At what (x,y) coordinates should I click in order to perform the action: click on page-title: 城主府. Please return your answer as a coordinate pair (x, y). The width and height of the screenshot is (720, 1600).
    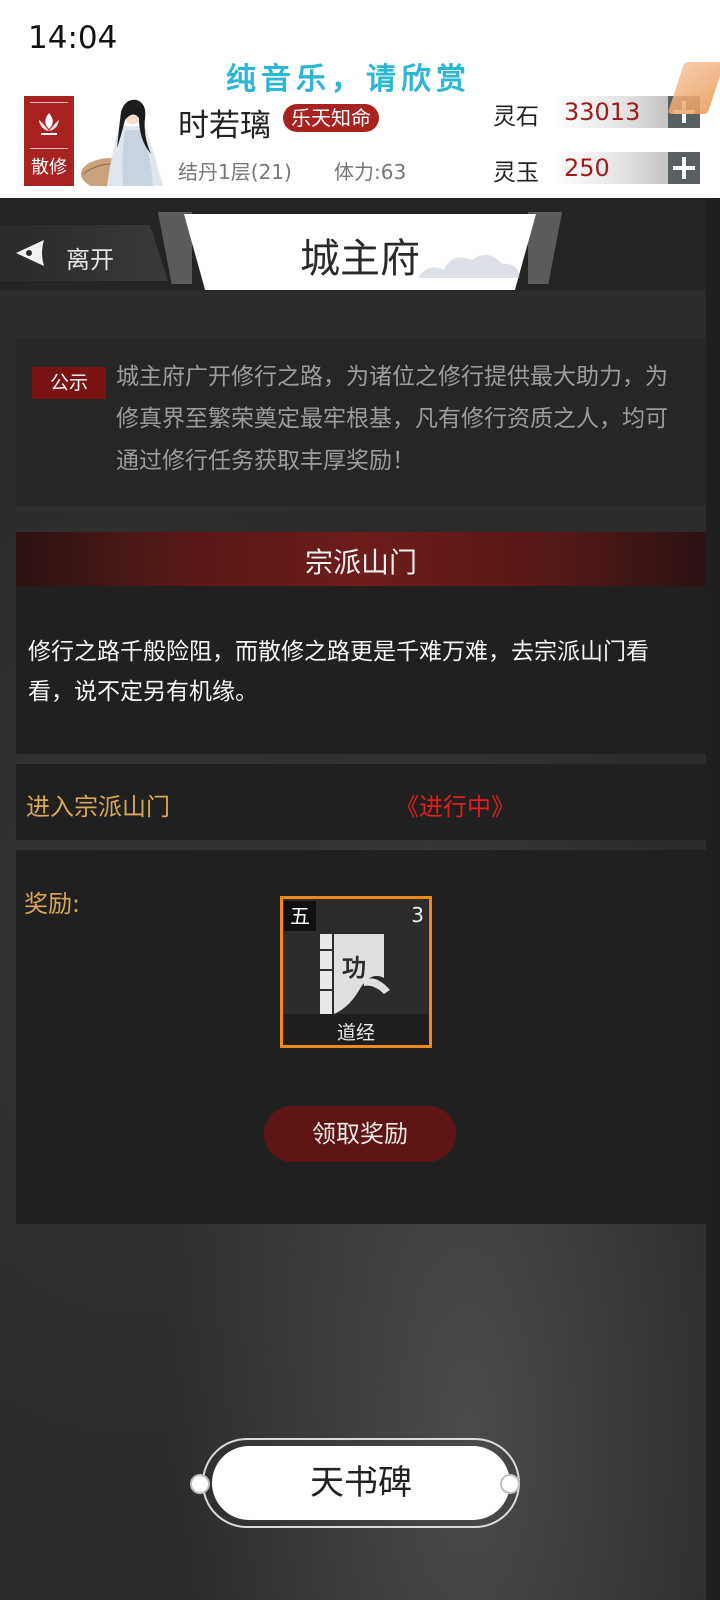
    Looking at the image, I should click on (360, 259).